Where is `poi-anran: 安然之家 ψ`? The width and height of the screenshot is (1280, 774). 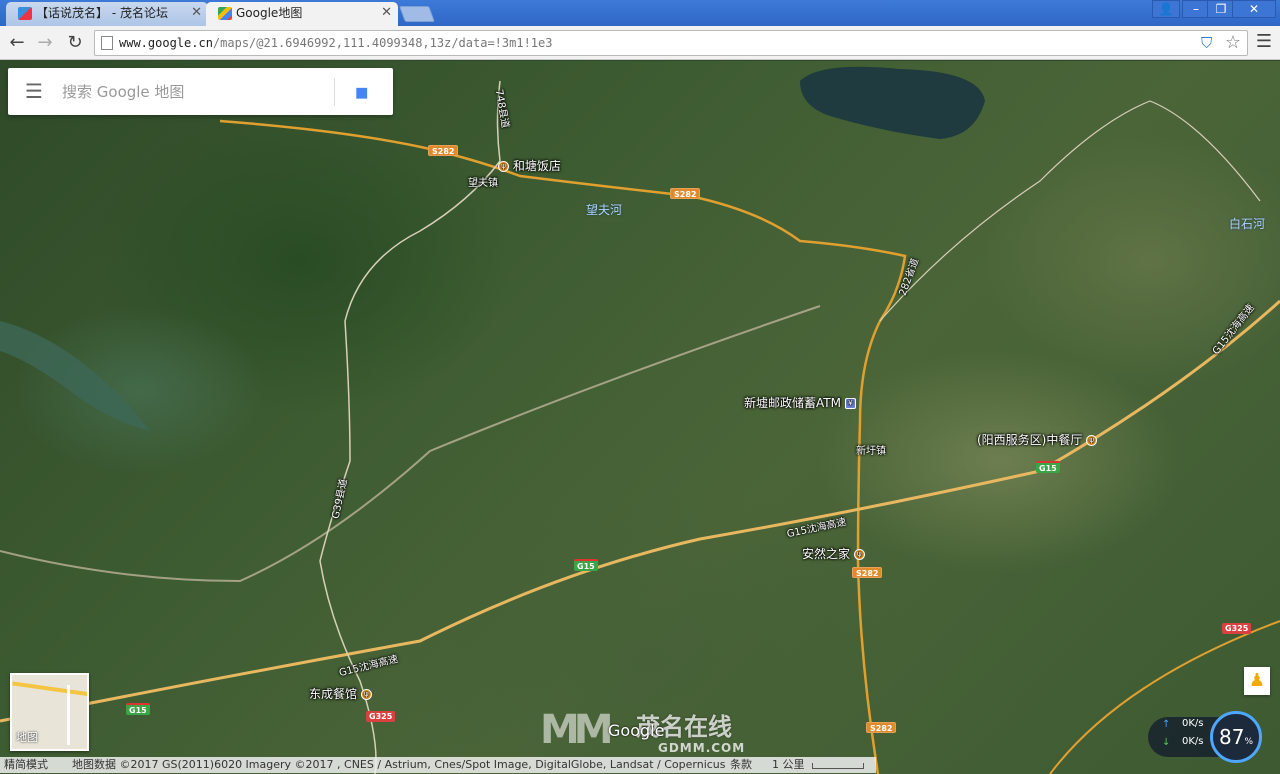
poi-anran: 安然之家 ψ is located at coordinates (833, 553).